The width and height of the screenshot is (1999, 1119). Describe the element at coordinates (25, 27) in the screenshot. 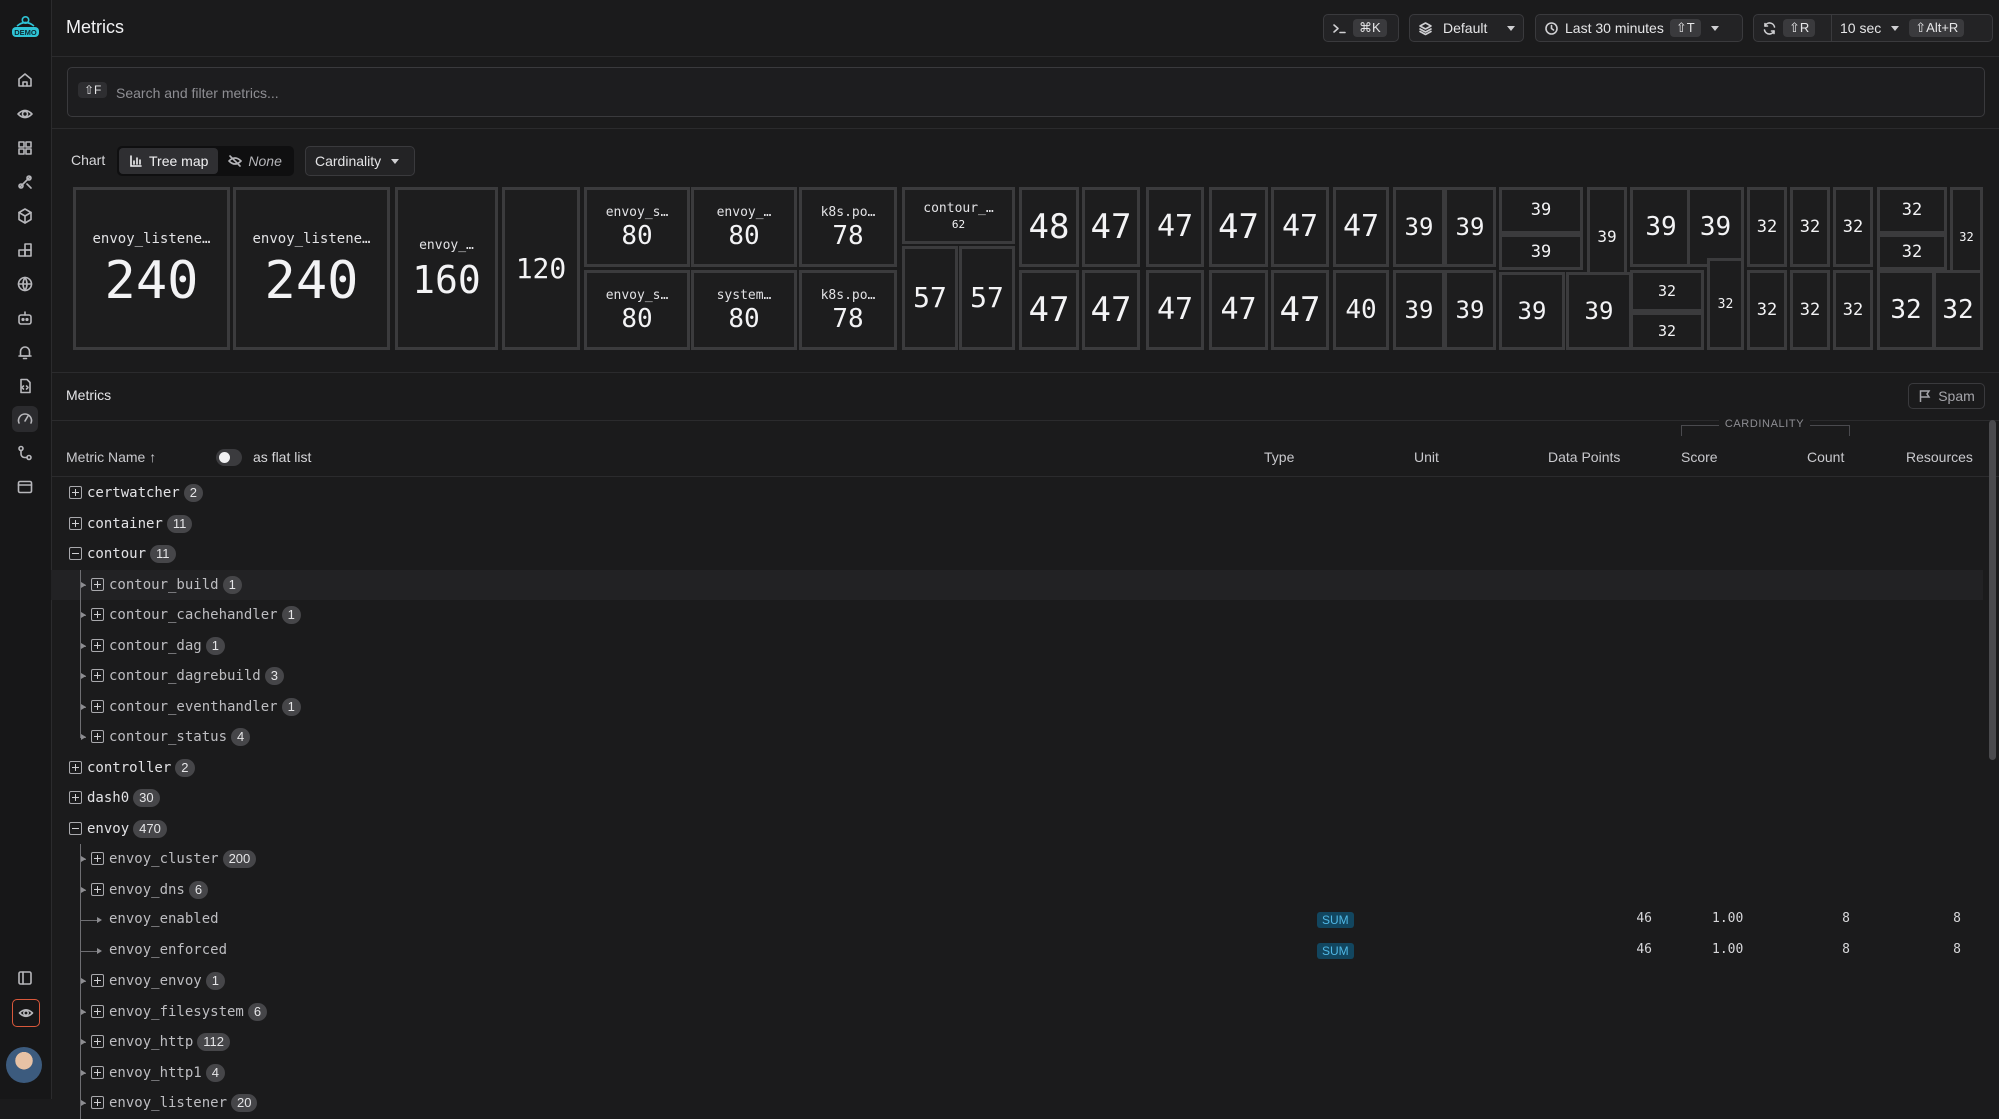

I see `demo-logo: DEMO` at that location.